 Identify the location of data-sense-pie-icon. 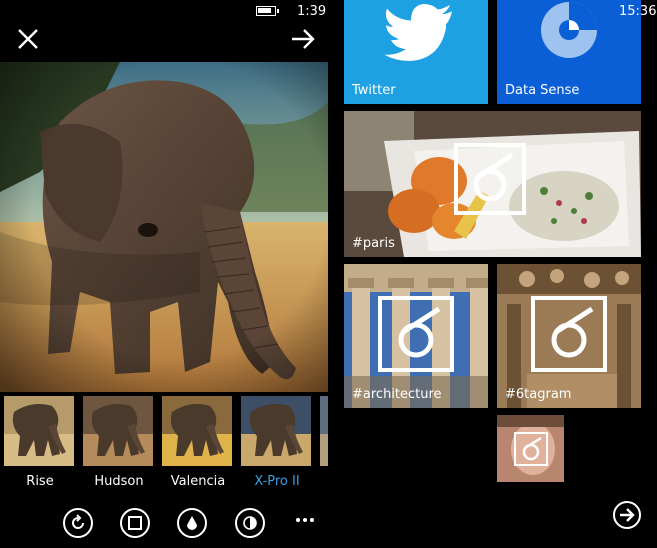
(569, 30).